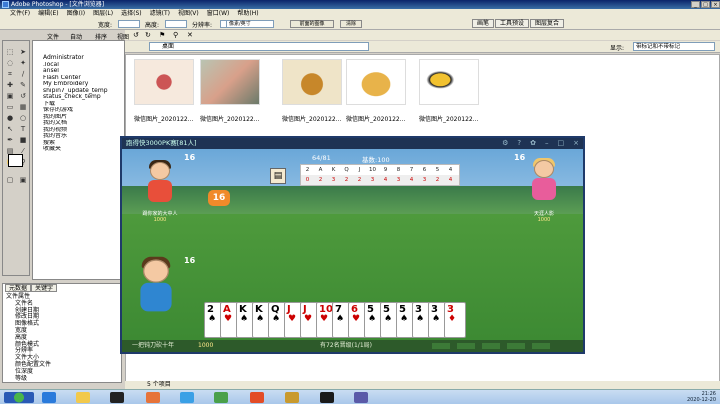 The height and width of the screenshot is (404, 720). What do you see at coordinates (327, 397) in the screenshot?
I see `video-app-icon` at bounding box center [327, 397].